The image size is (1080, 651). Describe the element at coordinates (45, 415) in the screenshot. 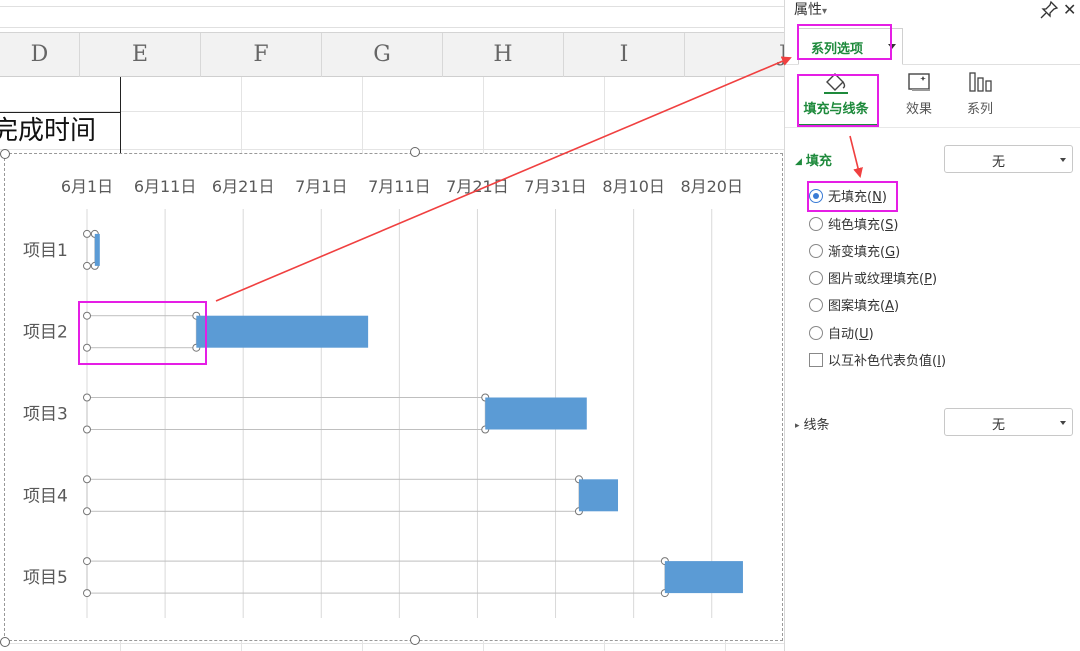

I see `category-label: 项目3` at that location.